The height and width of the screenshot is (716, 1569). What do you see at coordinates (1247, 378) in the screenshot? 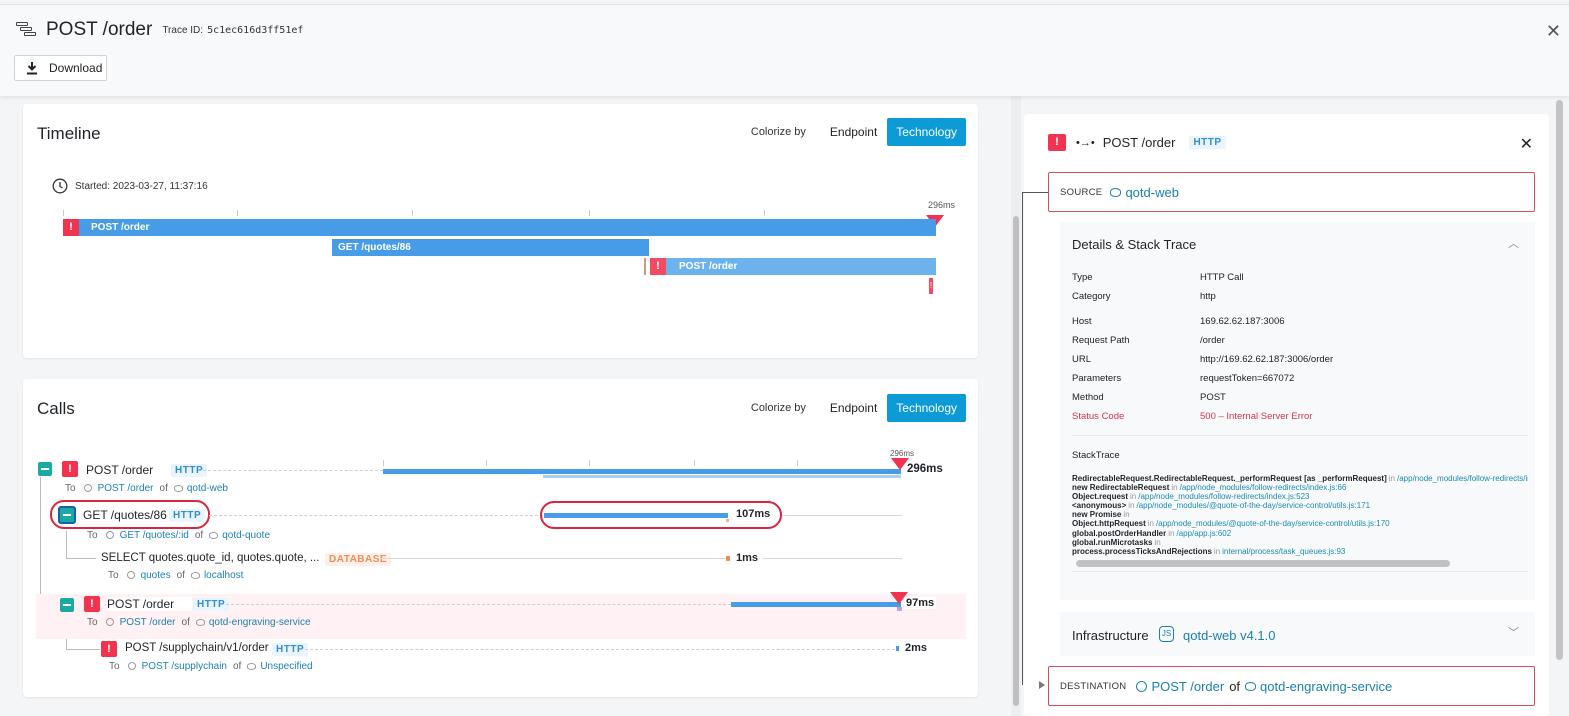
I see `field-value: requestToken=667072` at bounding box center [1247, 378].